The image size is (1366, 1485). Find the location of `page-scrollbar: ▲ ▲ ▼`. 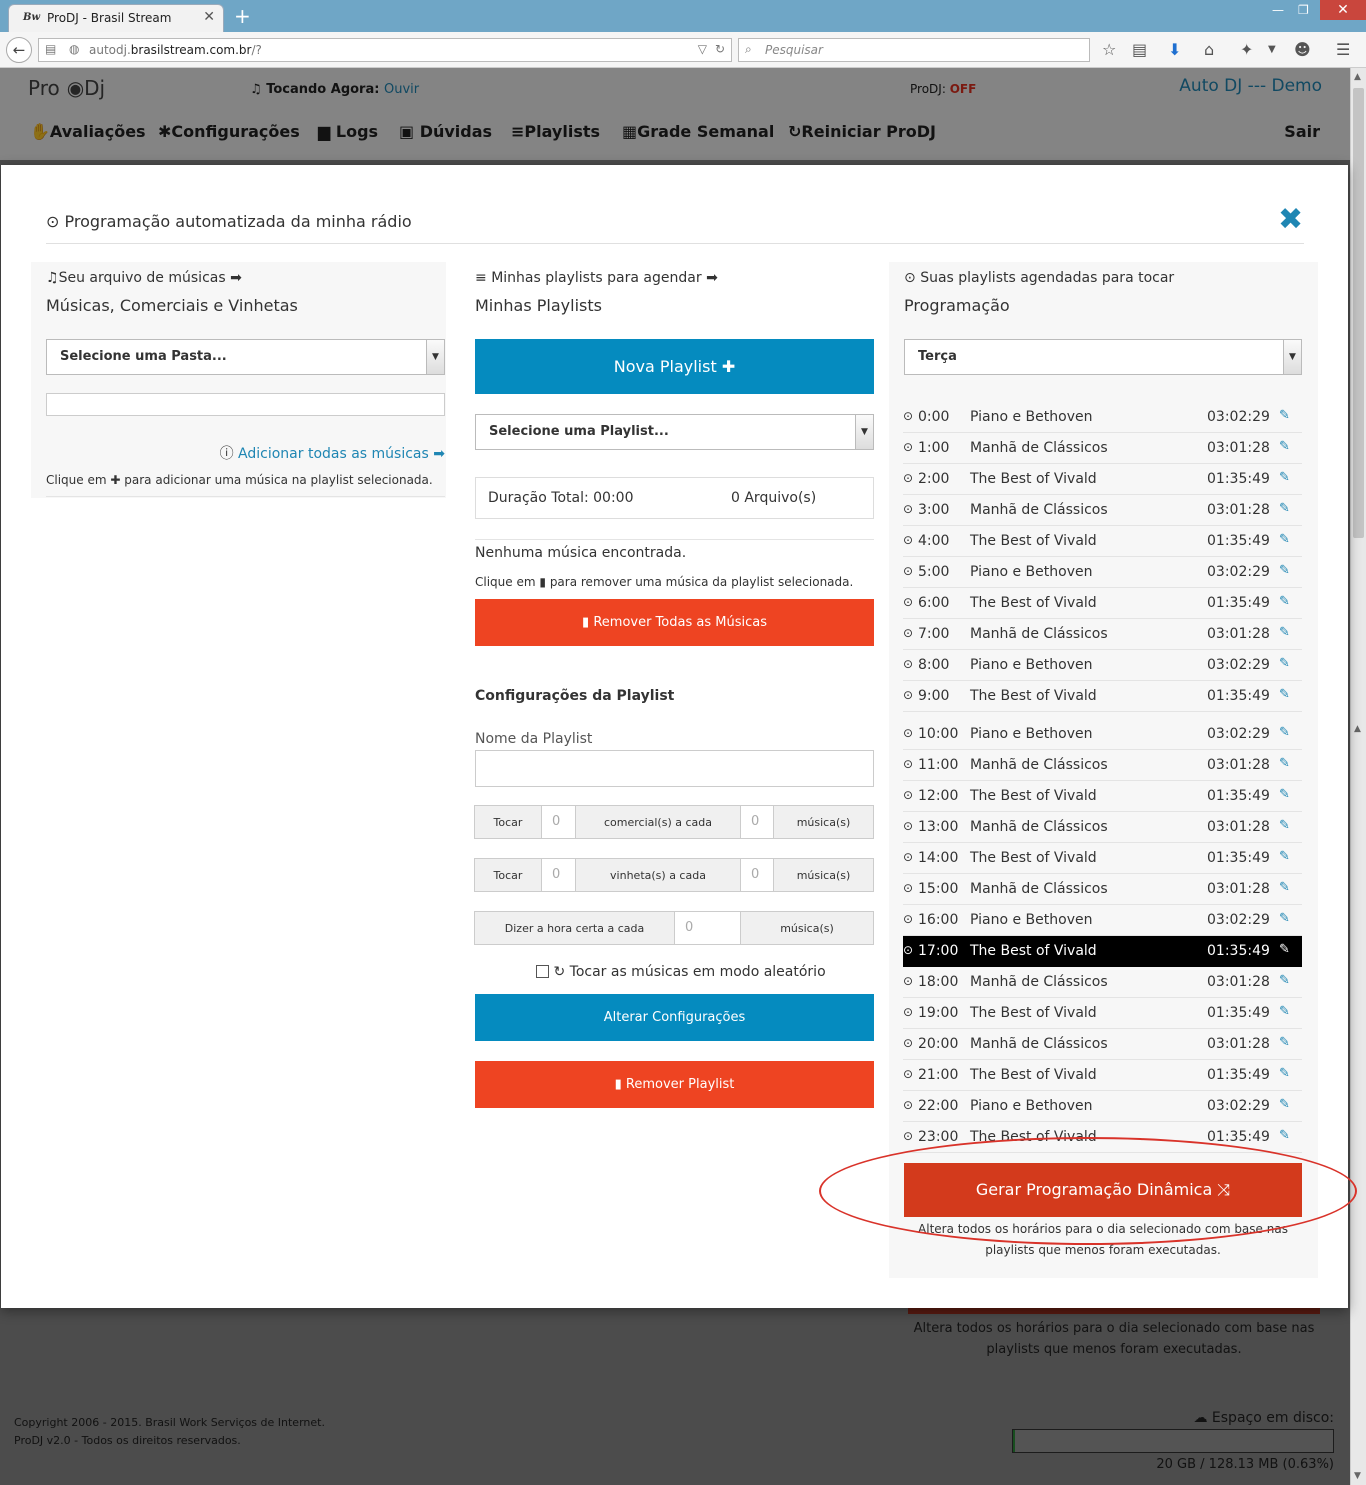

page-scrollbar: ▲ ▲ ▼ is located at coordinates (1358, 776).